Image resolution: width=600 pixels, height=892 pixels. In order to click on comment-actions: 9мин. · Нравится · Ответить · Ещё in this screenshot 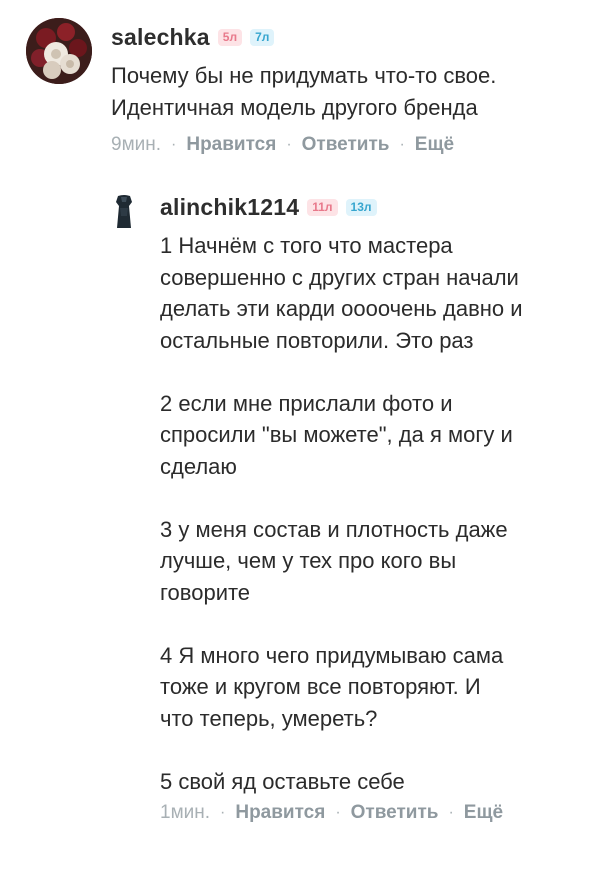, I will do `click(282, 145)`.